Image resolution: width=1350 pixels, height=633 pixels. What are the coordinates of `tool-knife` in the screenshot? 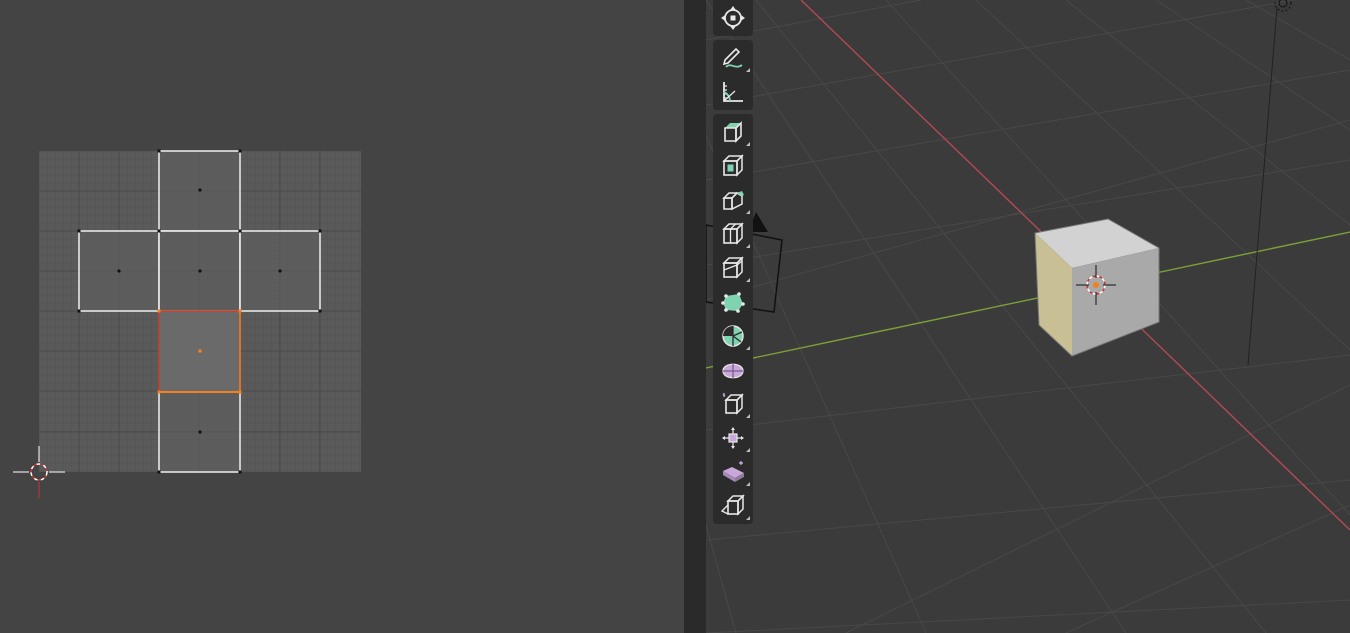 It's located at (733, 268).